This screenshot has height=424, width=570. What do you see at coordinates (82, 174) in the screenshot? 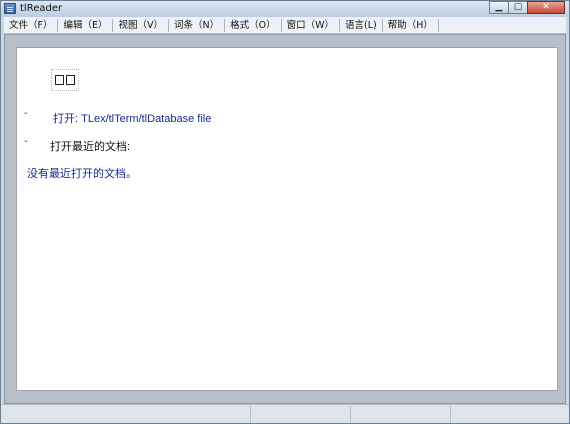
I see `no-recent-documents-text: 没有最近打开的文档。` at bounding box center [82, 174].